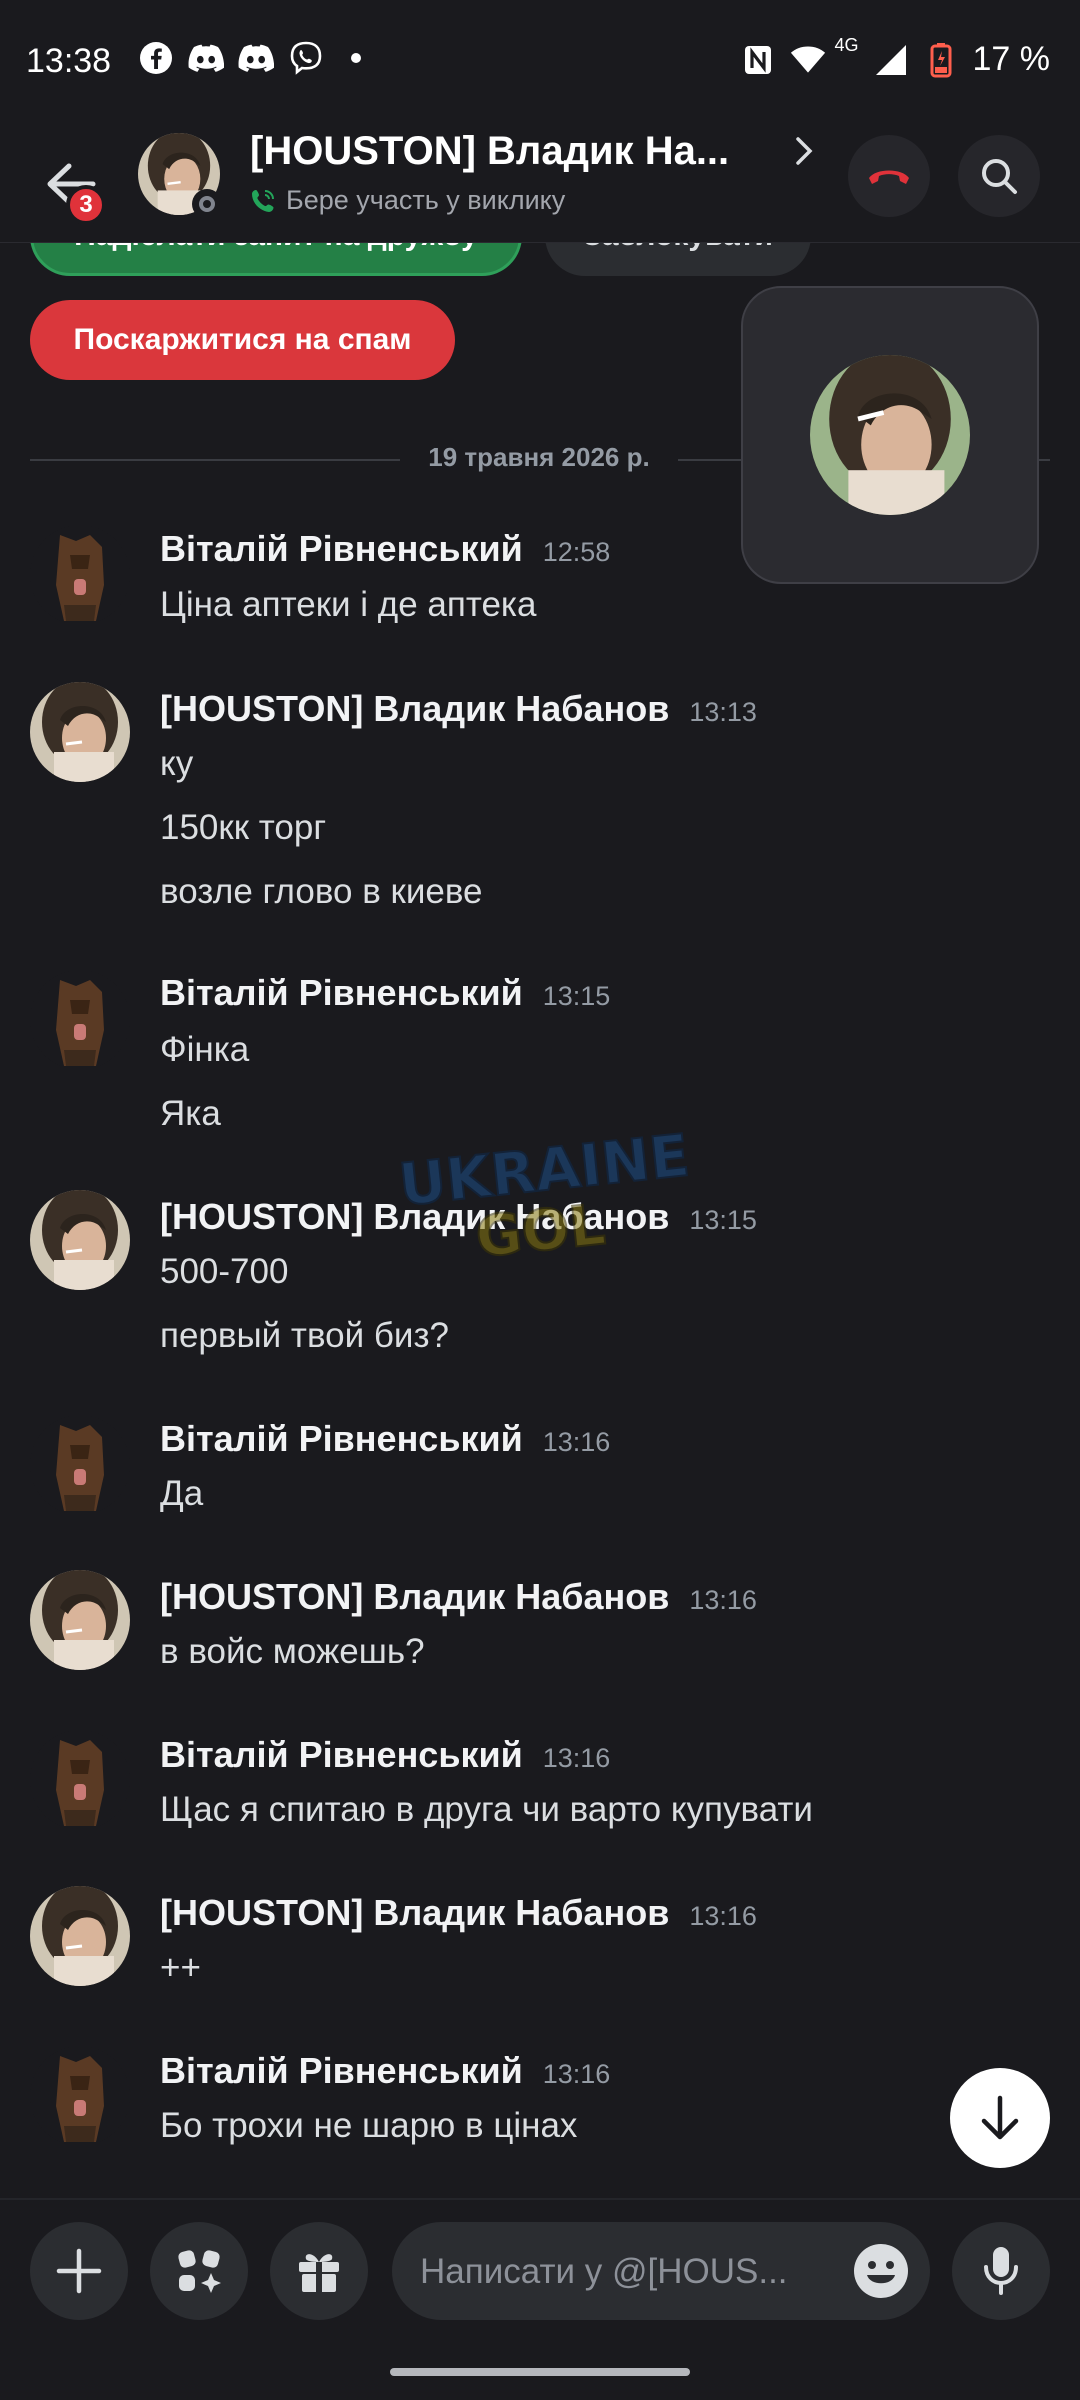  What do you see at coordinates (263, 200) in the screenshot?
I see `phone-active-icon` at bounding box center [263, 200].